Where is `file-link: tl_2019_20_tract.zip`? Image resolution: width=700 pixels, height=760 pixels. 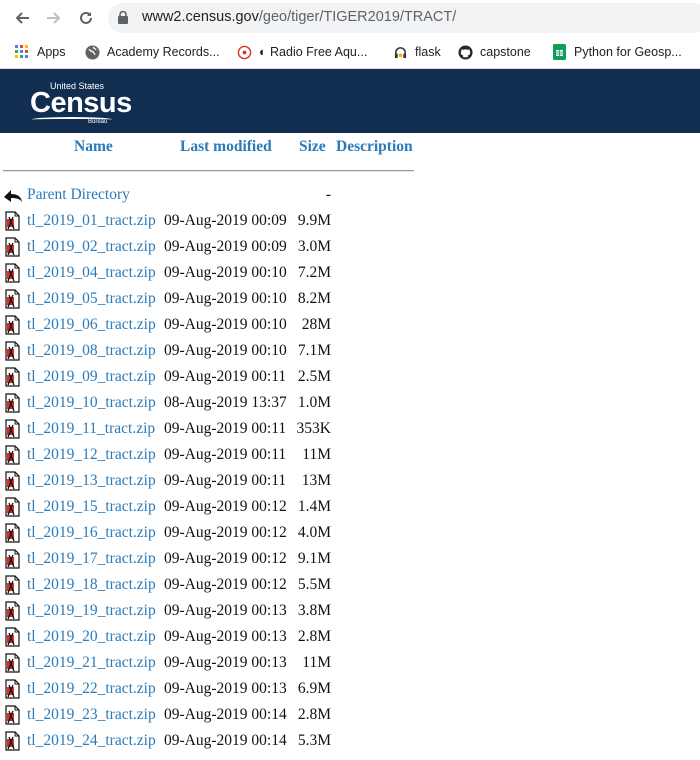
file-link: tl_2019_20_tract.zip is located at coordinates (91, 637).